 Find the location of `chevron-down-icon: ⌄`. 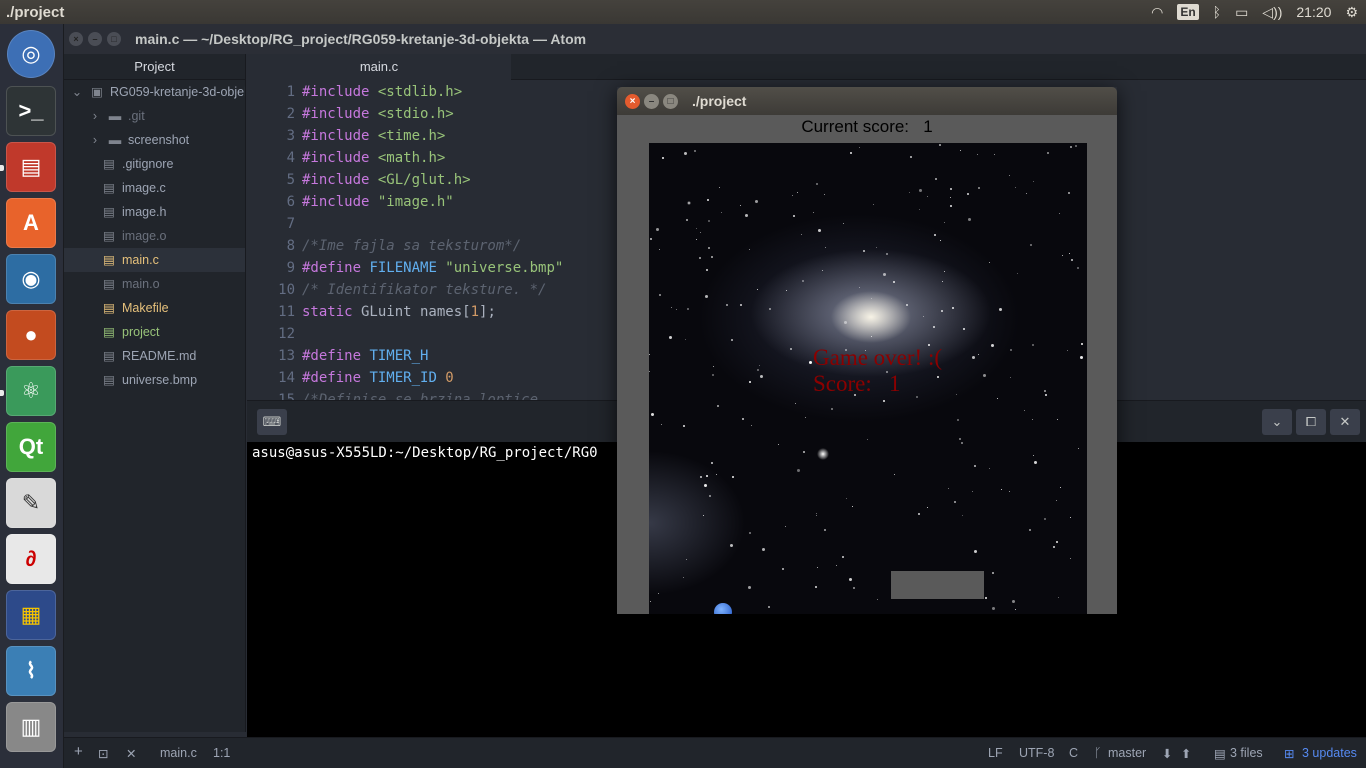

chevron-down-icon: ⌄ is located at coordinates (1277, 422).